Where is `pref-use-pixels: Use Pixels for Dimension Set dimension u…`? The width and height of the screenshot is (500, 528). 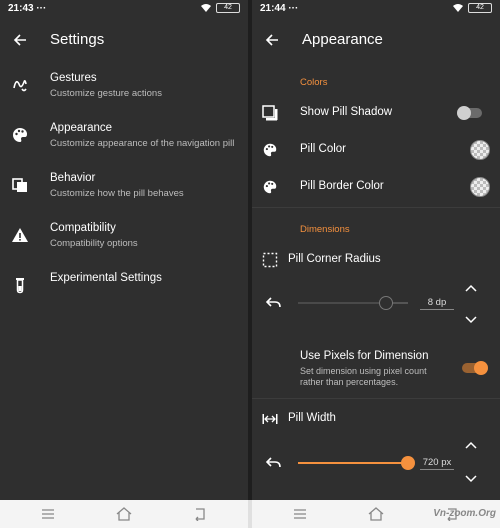 pref-use-pixels: Use Pixels for Dimension Set dimension u… is located at coordinates (376, 365).